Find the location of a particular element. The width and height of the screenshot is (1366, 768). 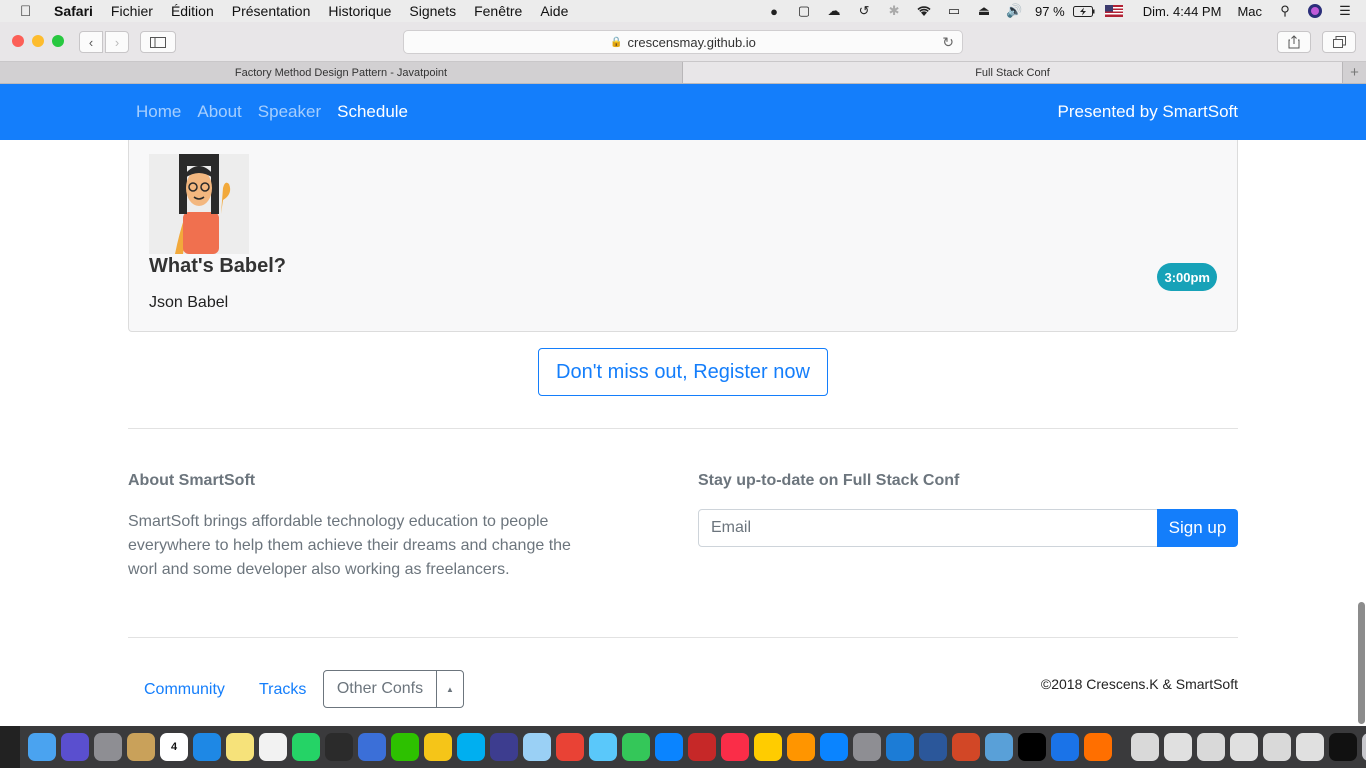

downloads-icon is located at coordinates (1145, 747).